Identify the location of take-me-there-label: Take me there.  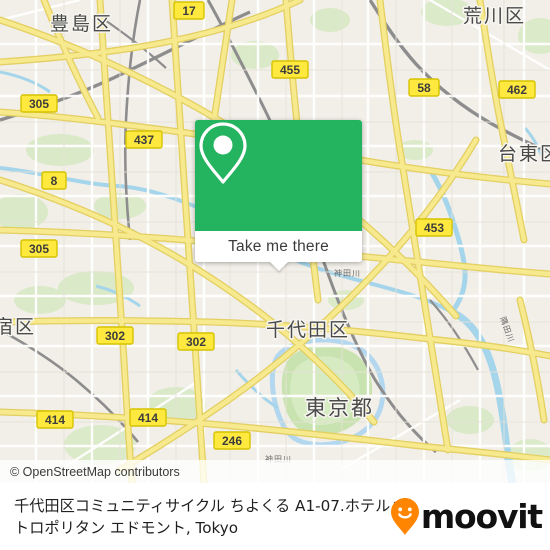
(278, 246).